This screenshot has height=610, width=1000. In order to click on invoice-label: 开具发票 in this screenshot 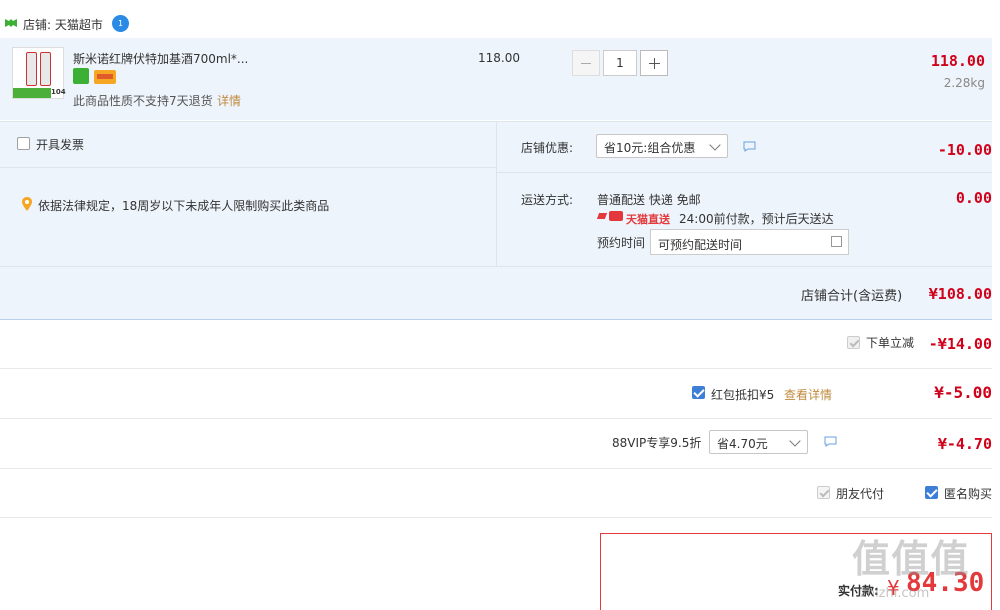, I will do `click(60, 144)`.